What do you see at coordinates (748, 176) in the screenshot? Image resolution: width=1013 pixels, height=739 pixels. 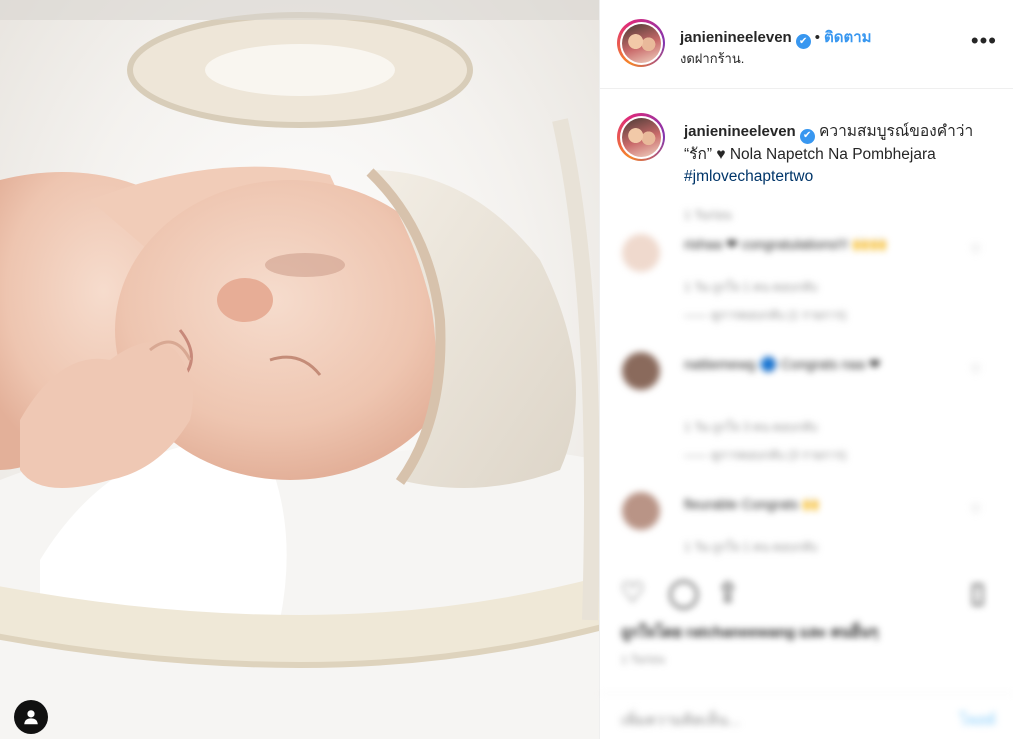 I see `hashtag-link: #jmlovechaptertwo` at bounding box center [748, 176].